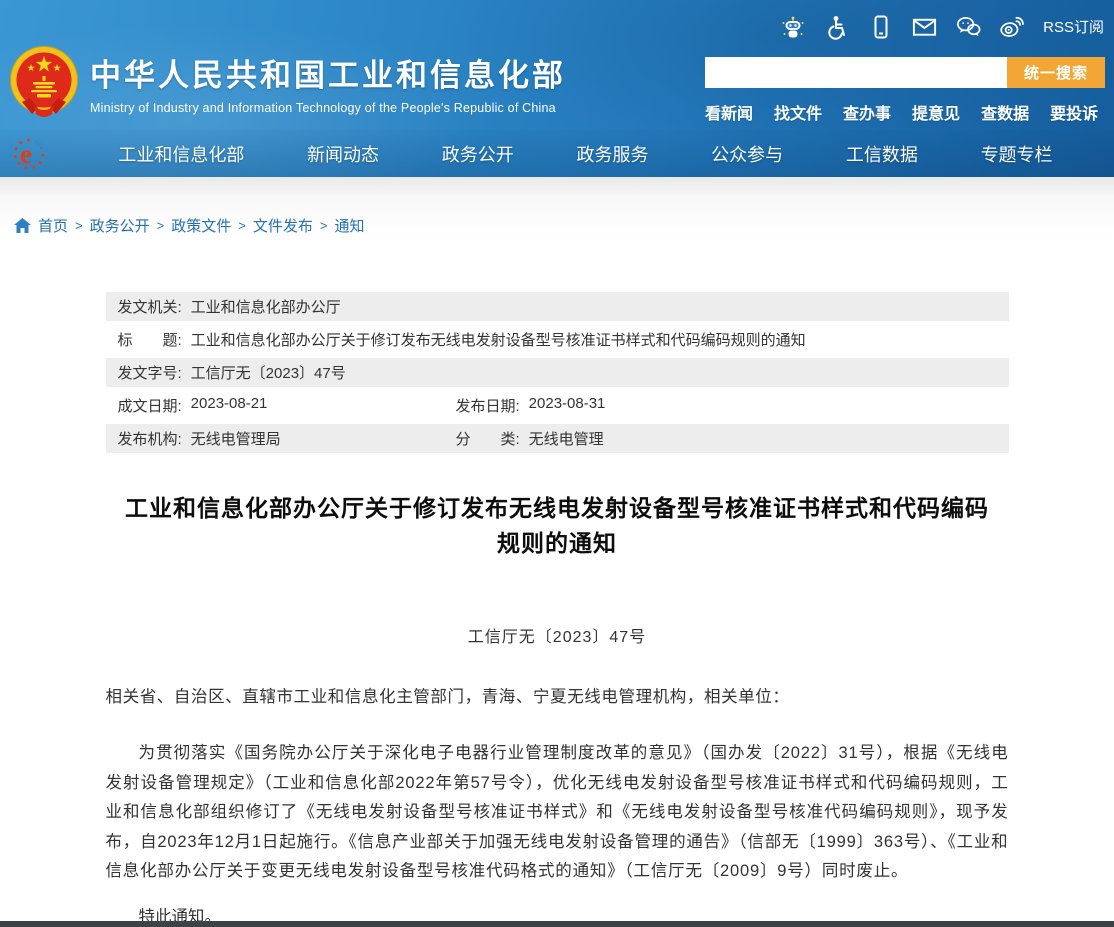  I want to click on quick-links: 看新闻 找文件 查办事 提意见 查数据 要投诉, so click(905, 112).